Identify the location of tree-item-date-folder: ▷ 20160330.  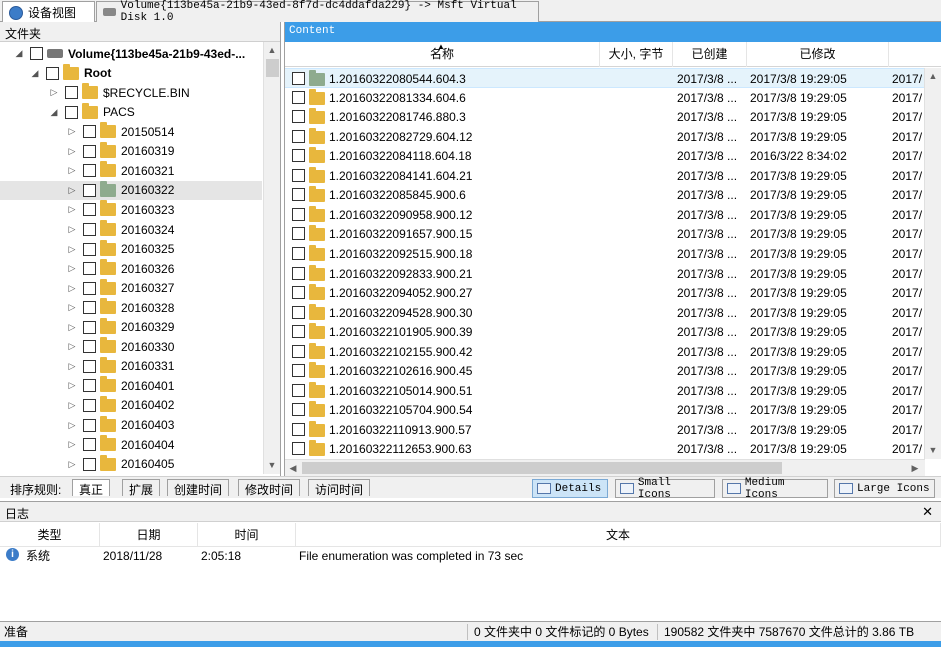
(87, 347).